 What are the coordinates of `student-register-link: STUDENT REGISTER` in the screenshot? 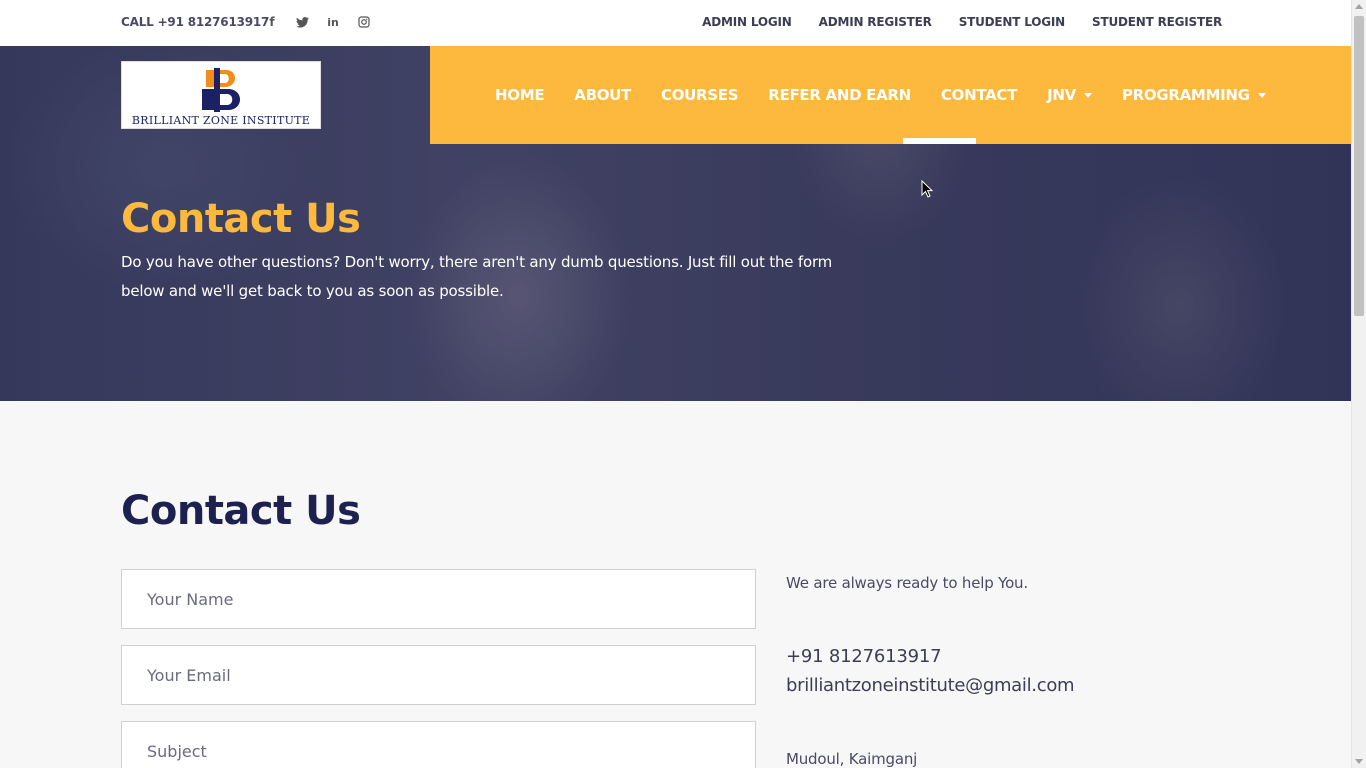 It's located at (1157, 22).